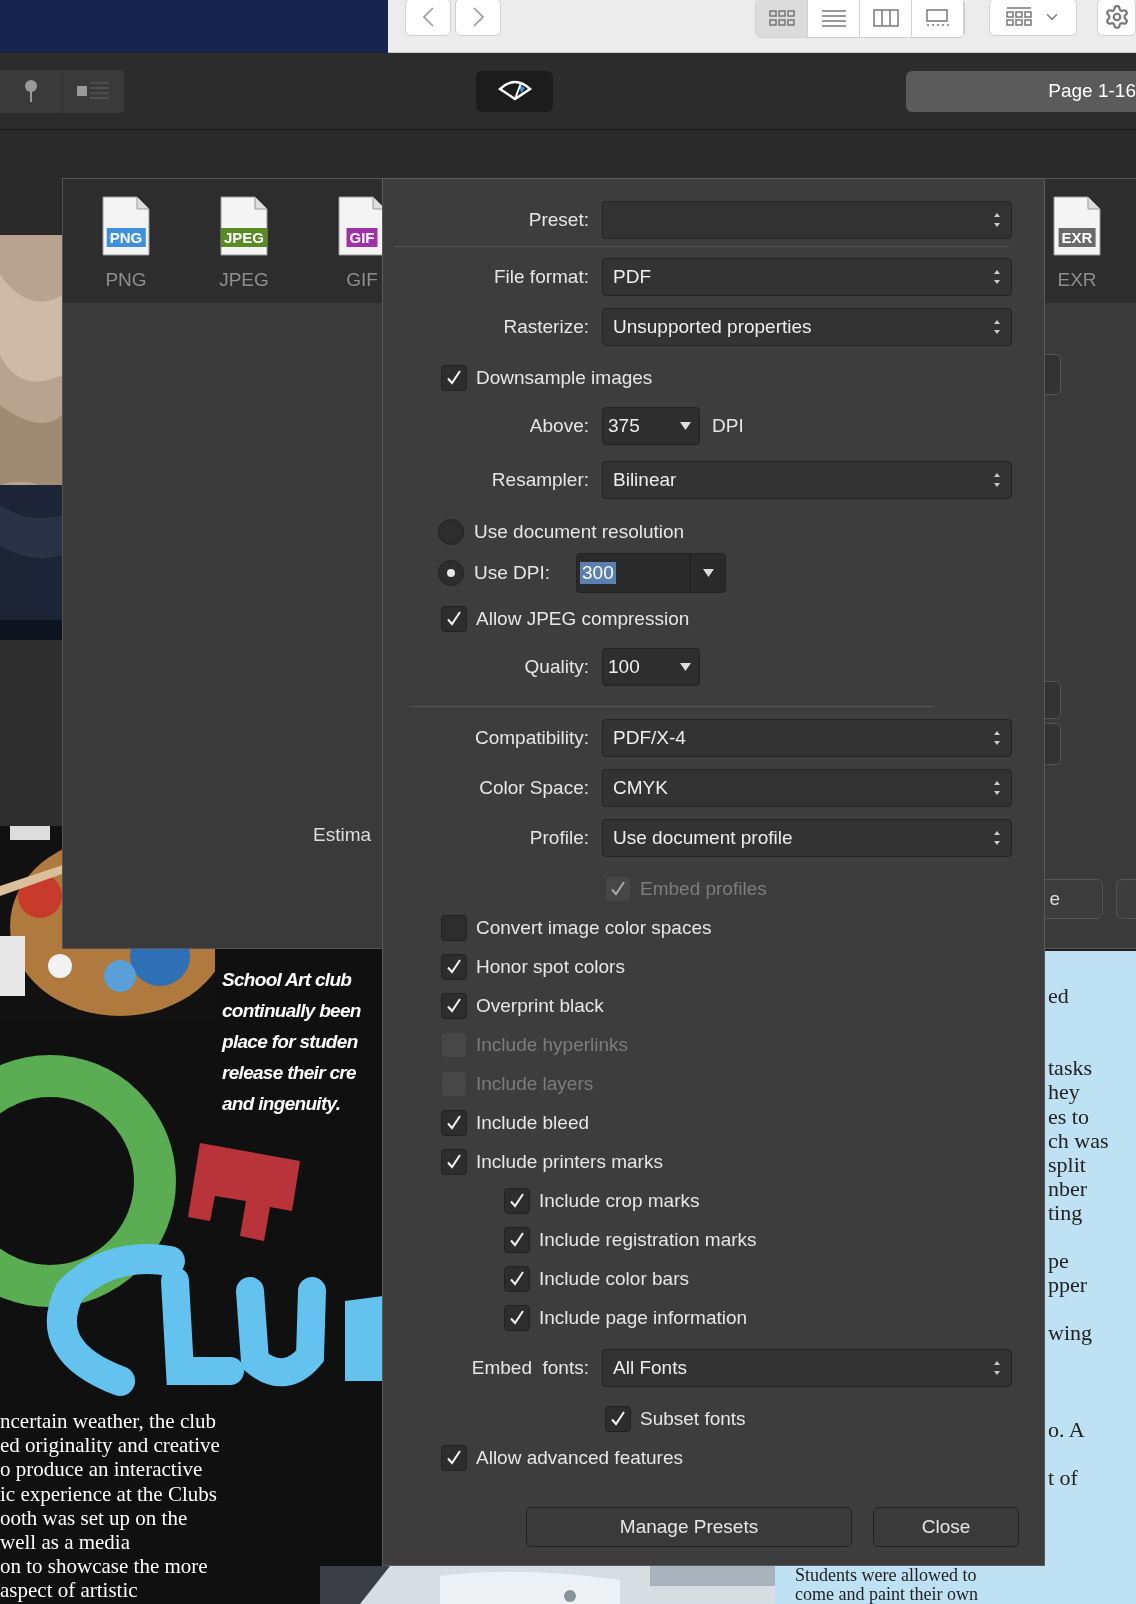  Describe the element at coordinates (886, 1594) in the screenshot. I see `page-text: come and paint their own` at that location.